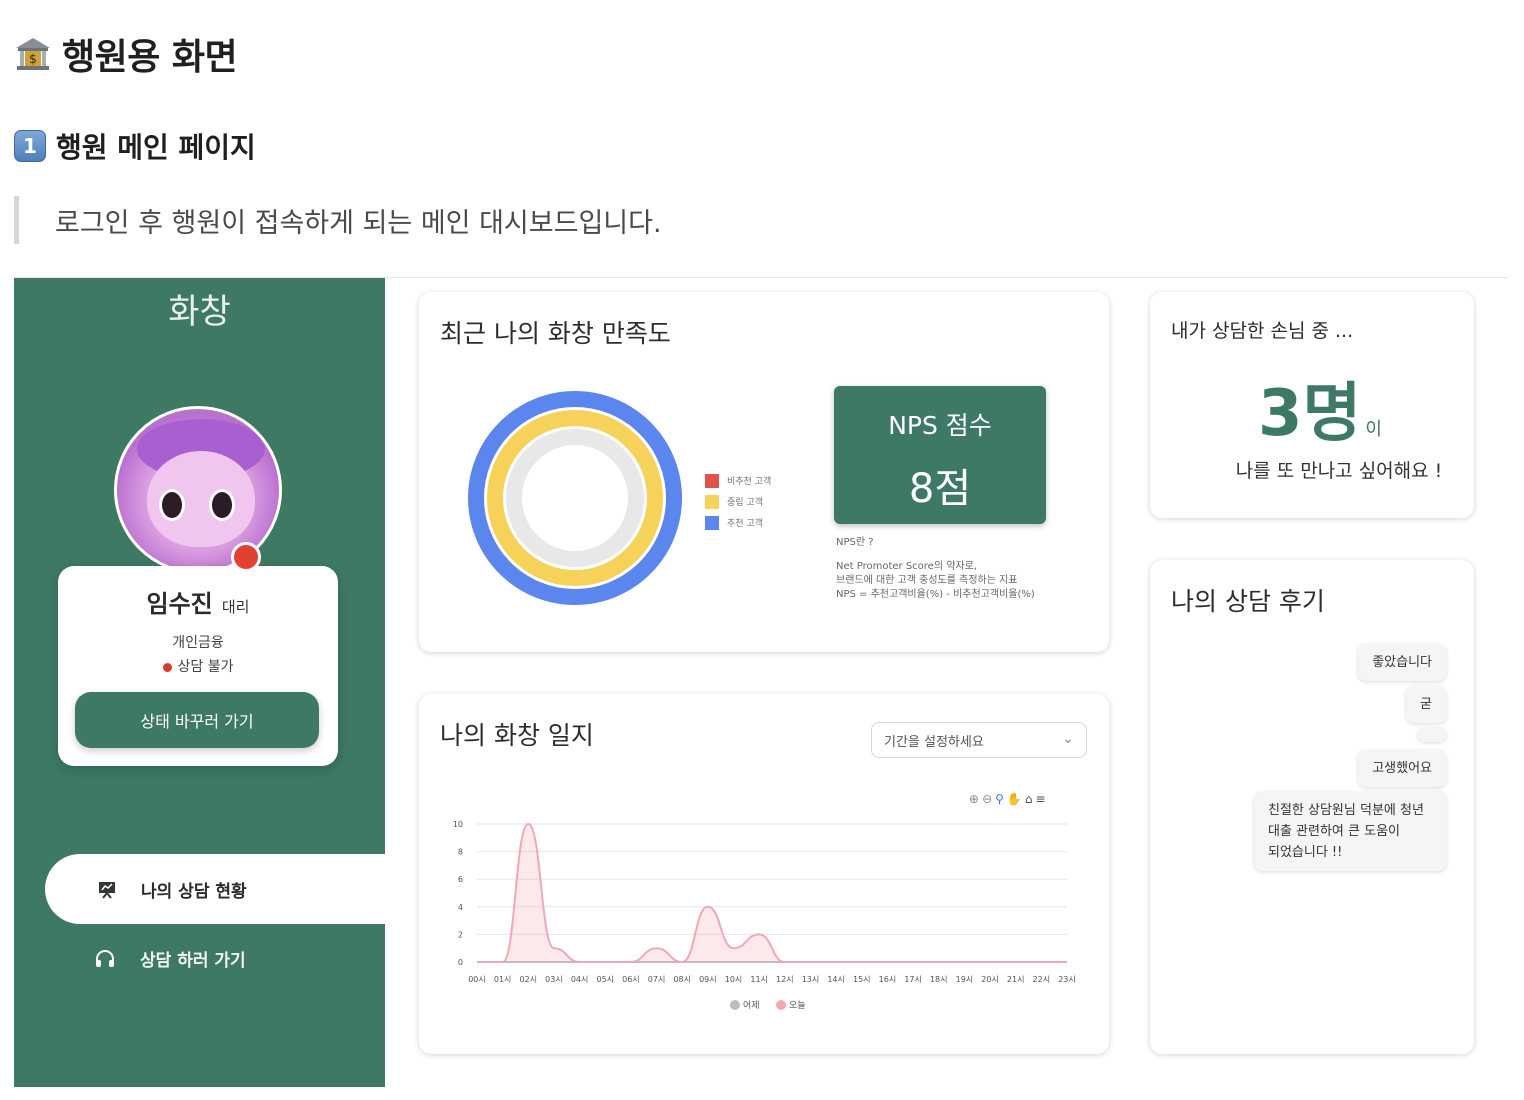 The width and height of the screenshot is (1524, 1100). What do you see at coordinates (940, 455) in the screenshot?
I see `nps-score-box: NPS 점수 8점` at bounding box center [940, 455].